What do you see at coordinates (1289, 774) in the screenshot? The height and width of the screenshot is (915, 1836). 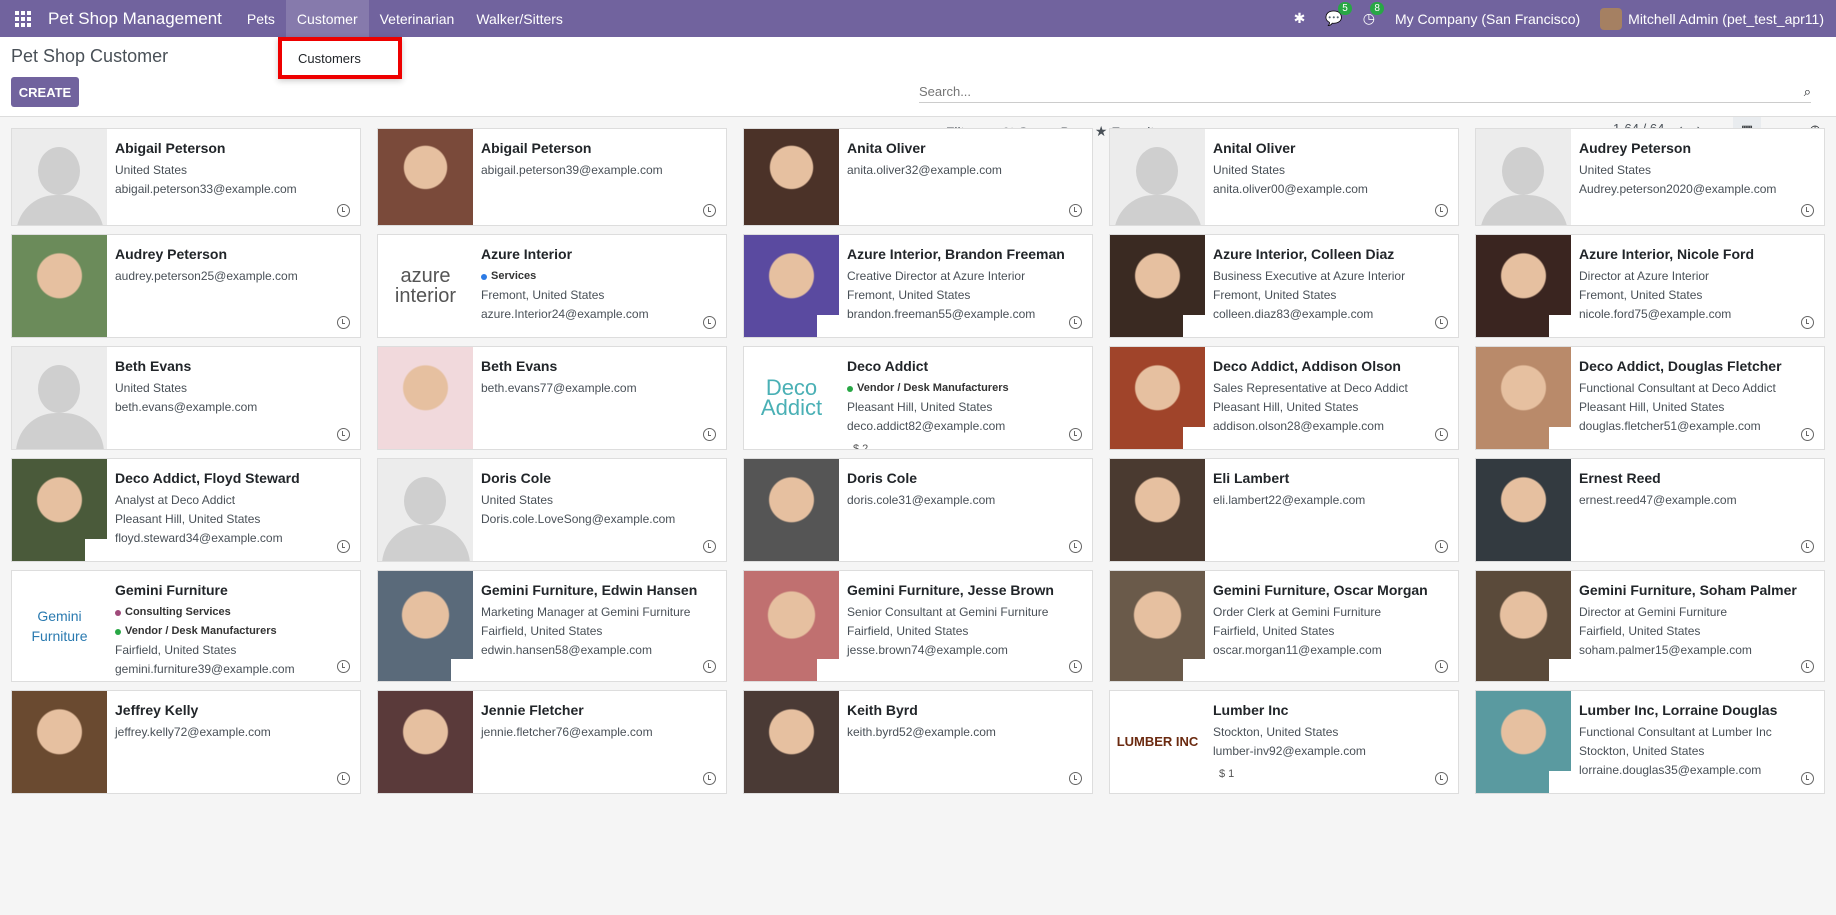 I see `sales-count: $ 1` at bounding box center [1289, 774].